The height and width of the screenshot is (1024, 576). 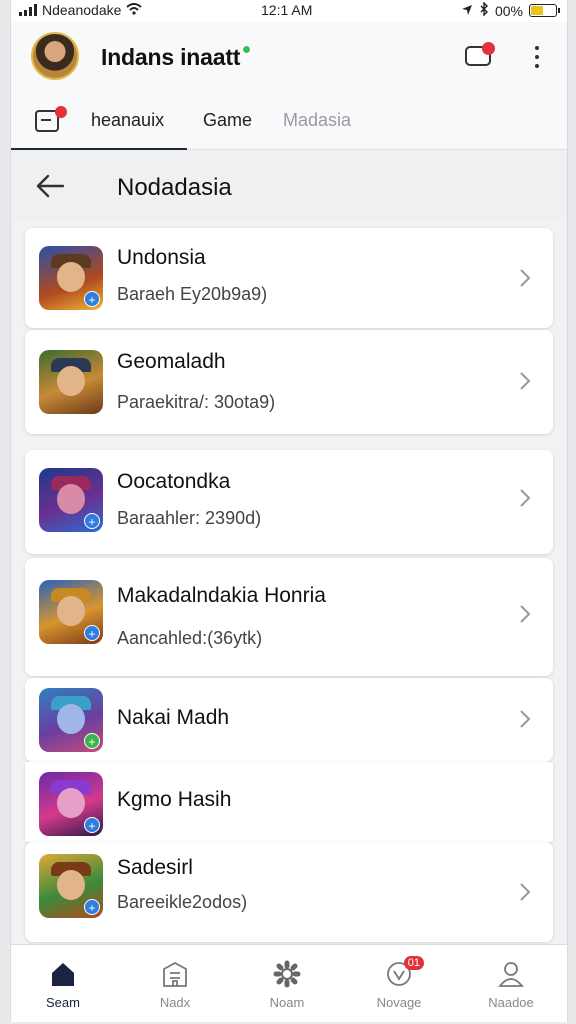 What do you see at coordinates (196, 402) in the screenshot?
I see `game-subtitle: Paraekitra/: 30ota9)` at bounding box center [196, 402].